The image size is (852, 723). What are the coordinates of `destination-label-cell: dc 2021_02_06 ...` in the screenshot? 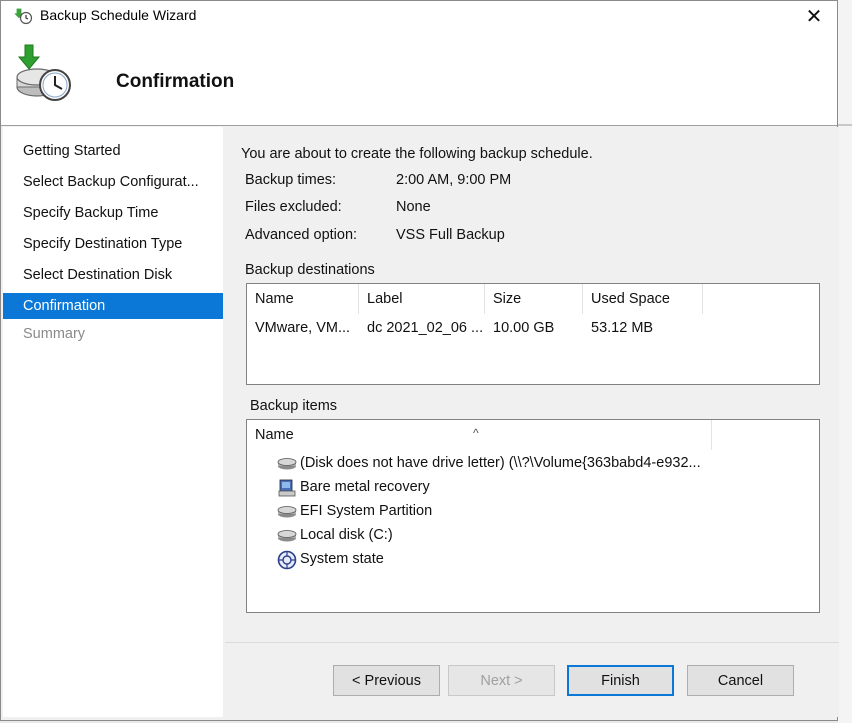 It's located at (422, 328).